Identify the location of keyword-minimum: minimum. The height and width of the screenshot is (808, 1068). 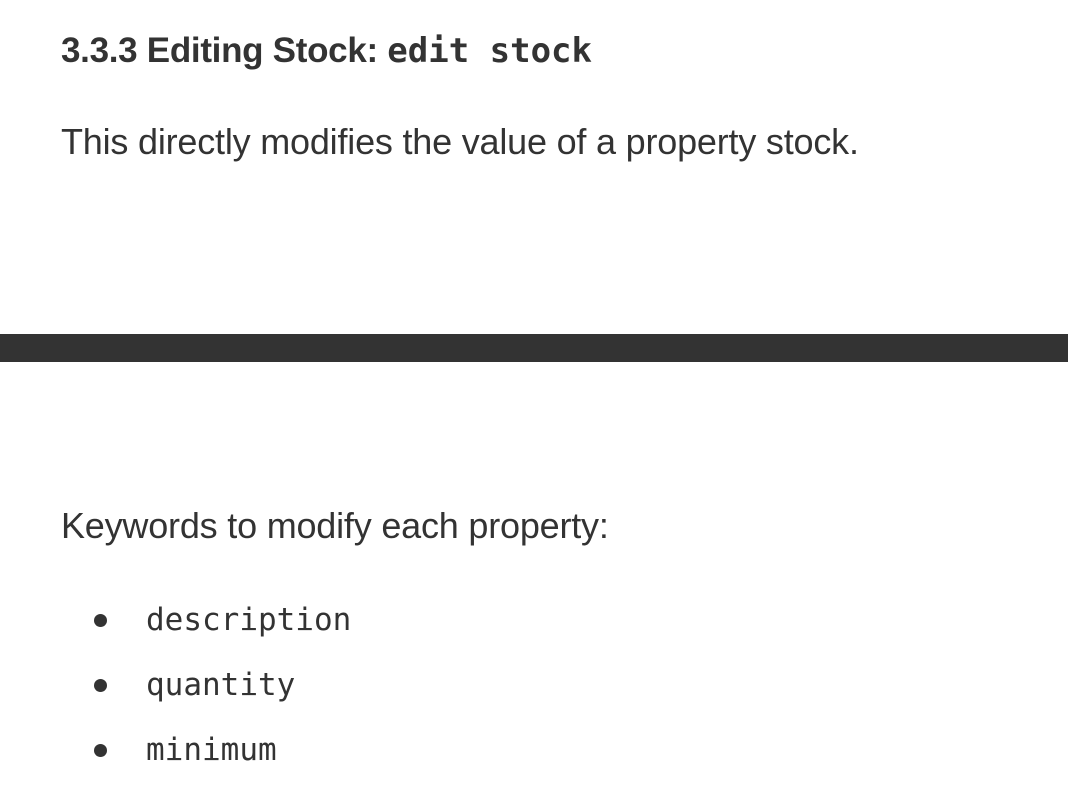
(211, 750).